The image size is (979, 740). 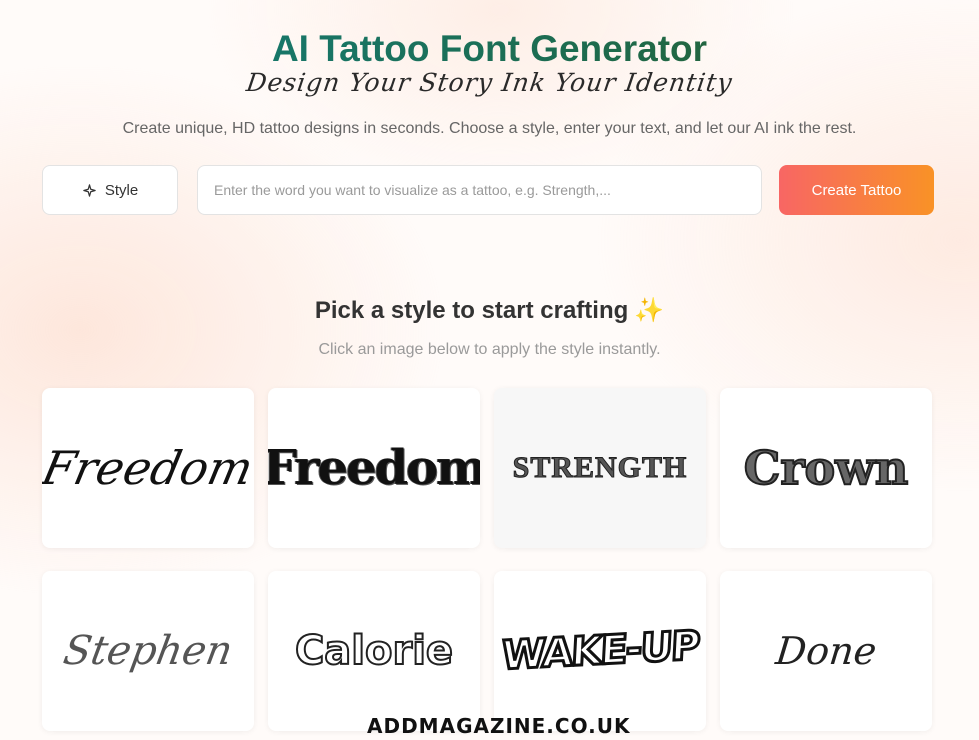 What do you see at coordinates (856, 190) in the screenshot?
I see `create-tattoo-button: Create Tattoo` at bounding box center [856, 190].